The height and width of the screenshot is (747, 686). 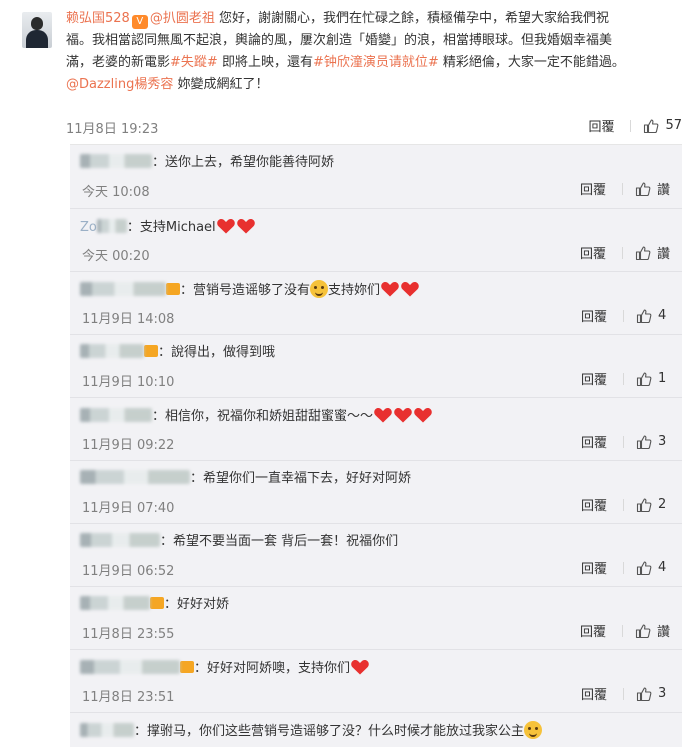 I want to click on reply-timestamp: 11月8日 23:51, so click(x=128, y=697).